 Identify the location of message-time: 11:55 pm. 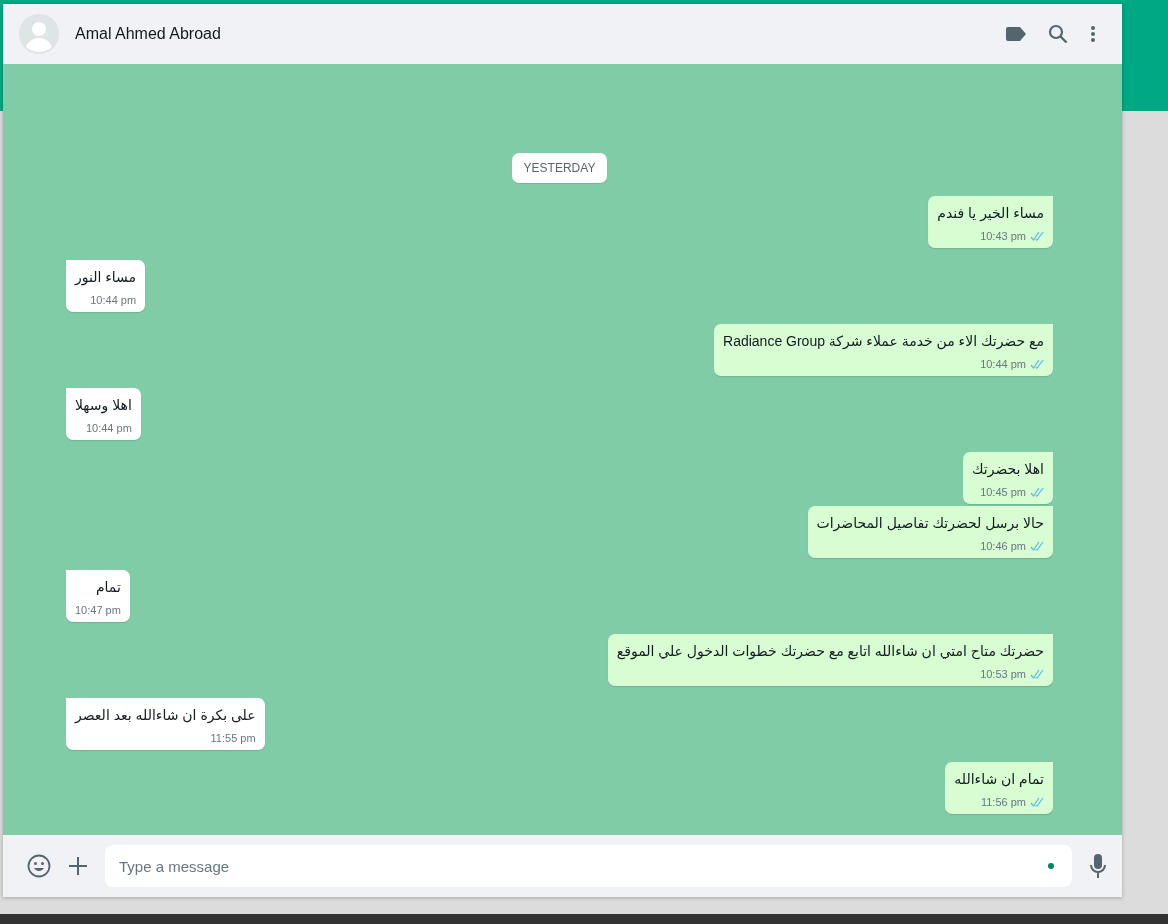
(233, 738).